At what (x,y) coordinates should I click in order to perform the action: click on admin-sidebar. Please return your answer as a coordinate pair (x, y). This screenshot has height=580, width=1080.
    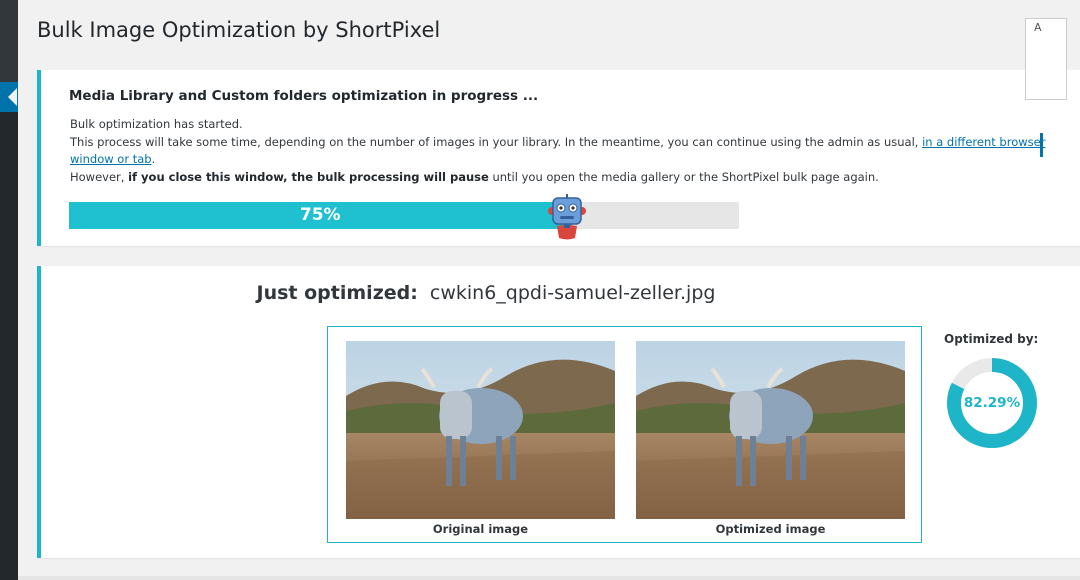
    Looking at the image, I should click on (9, 290).